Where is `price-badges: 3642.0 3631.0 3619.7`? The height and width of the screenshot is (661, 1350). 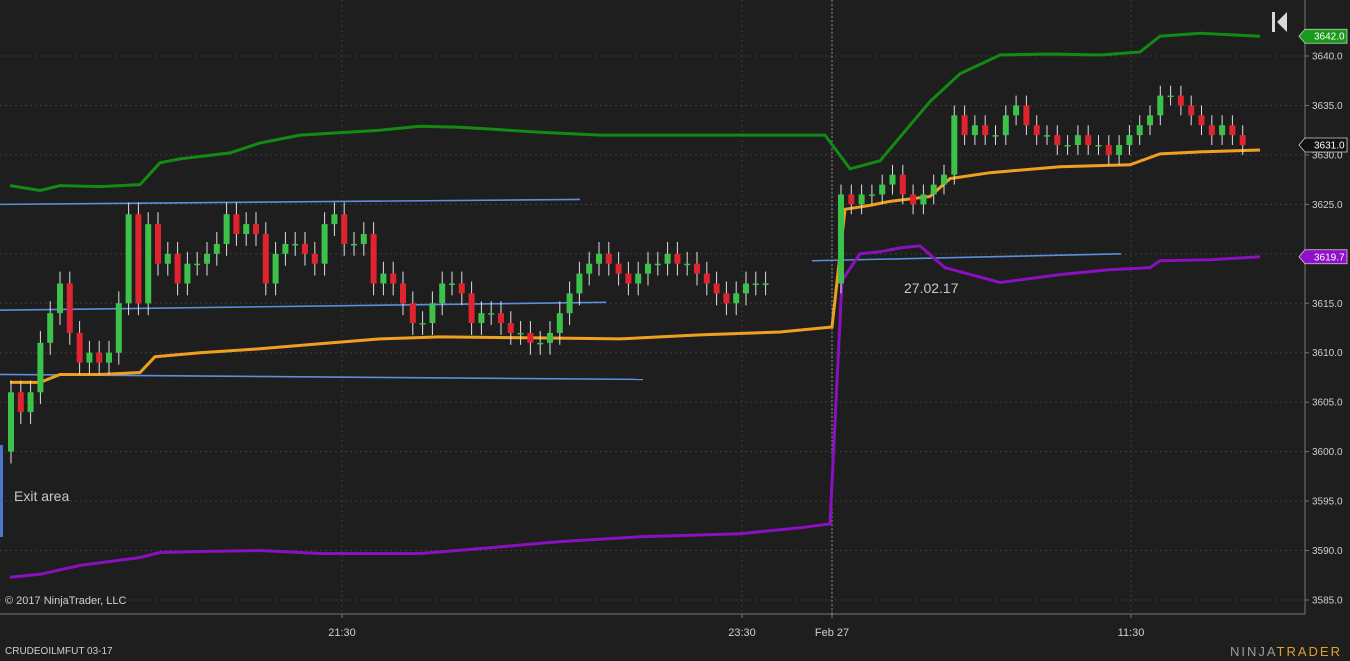
price-badges: 3642.0 3631.0 3619.7 is located at coordinates (1323, 146).